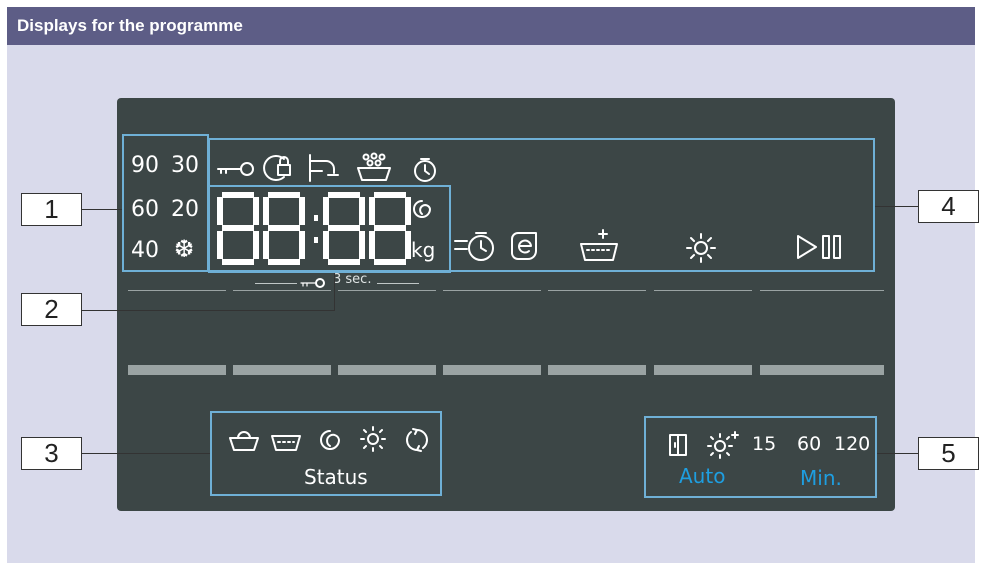 The image size is (982, 563). Describe the element at coordinates (51, 309) in the screenshot. I see `callout-2: 2` at that location.